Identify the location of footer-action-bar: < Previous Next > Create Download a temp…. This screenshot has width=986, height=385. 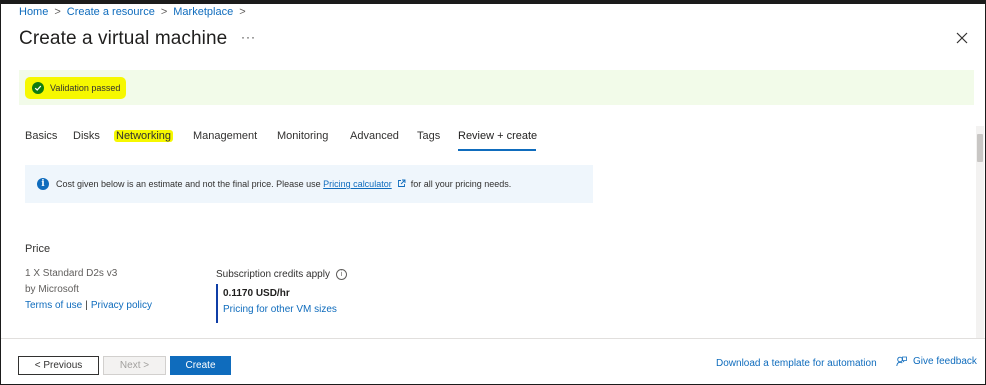
(493, 361).